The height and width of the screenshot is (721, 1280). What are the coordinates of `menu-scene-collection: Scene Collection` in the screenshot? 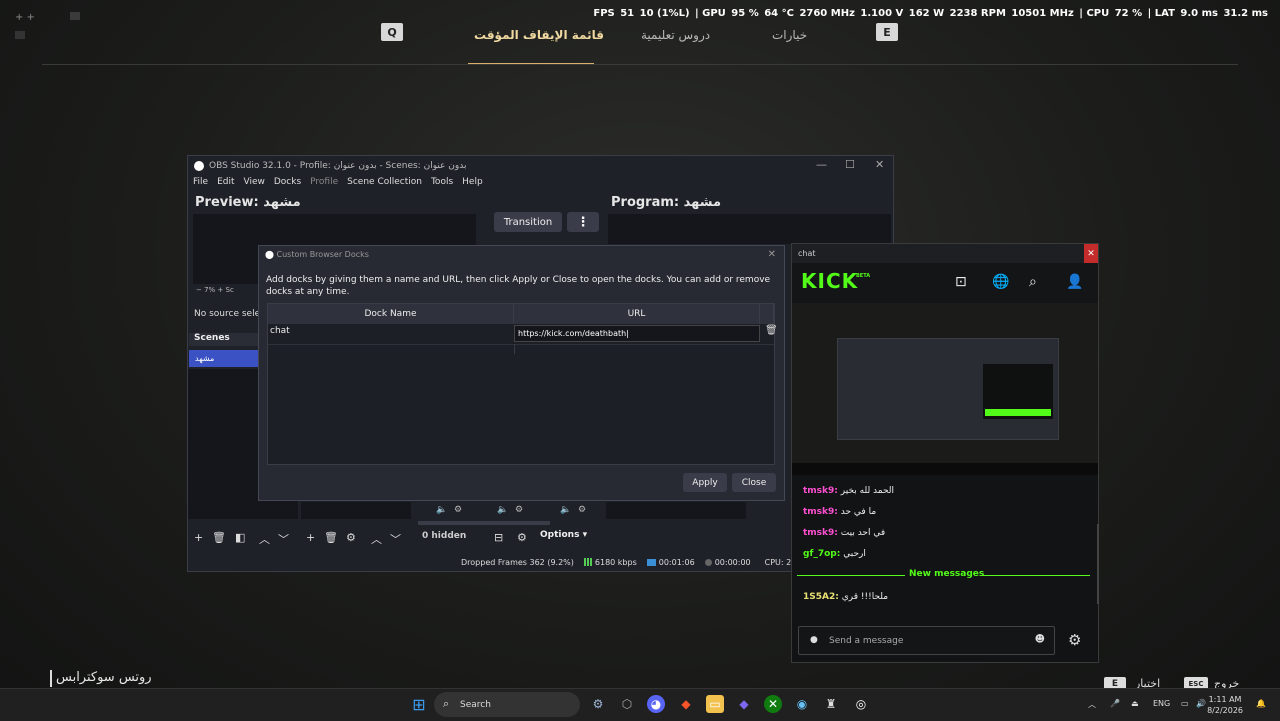 It's located at (384, 185).